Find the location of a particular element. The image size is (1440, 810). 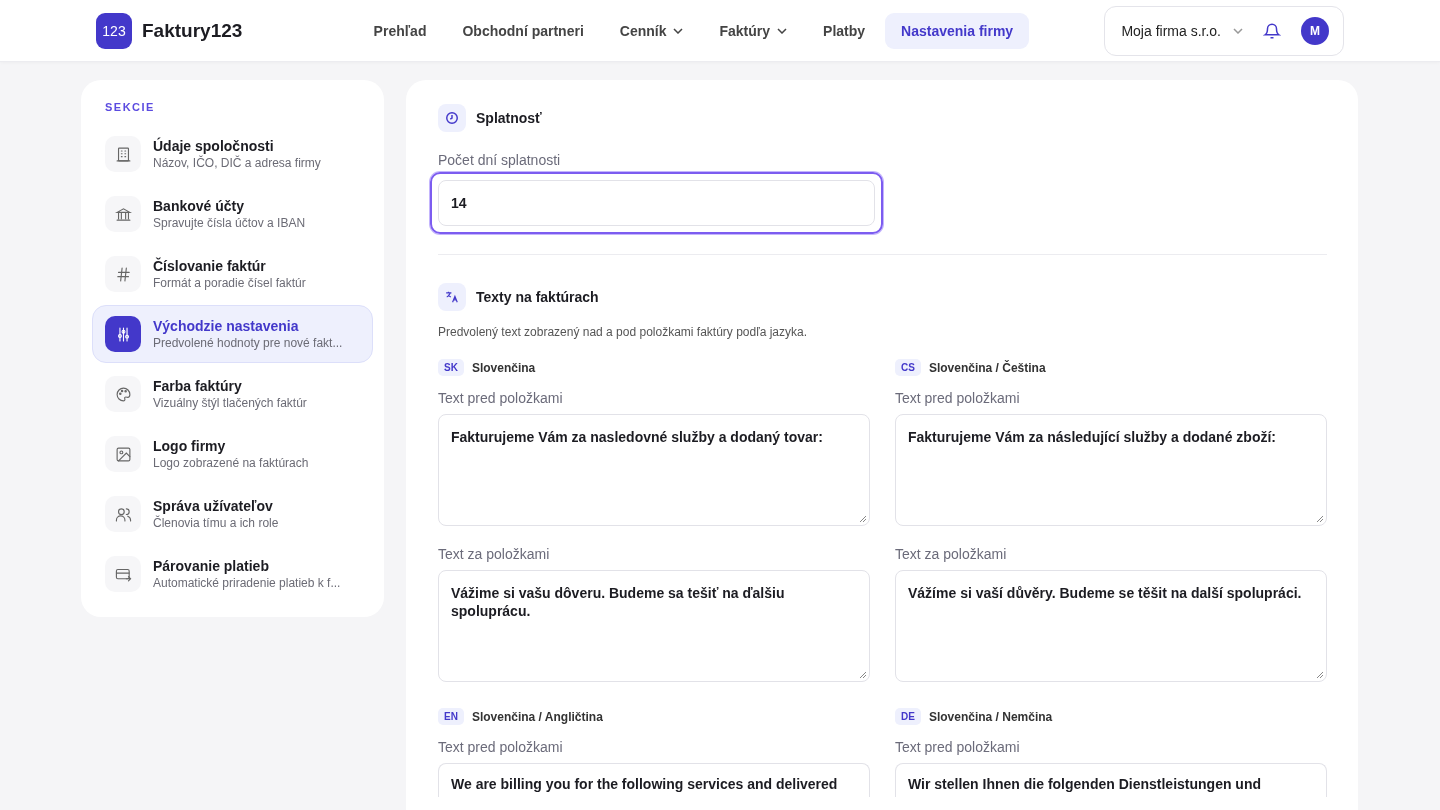

text-area: We are billing you for the following services and delivered is located at coordinates (654, 780).